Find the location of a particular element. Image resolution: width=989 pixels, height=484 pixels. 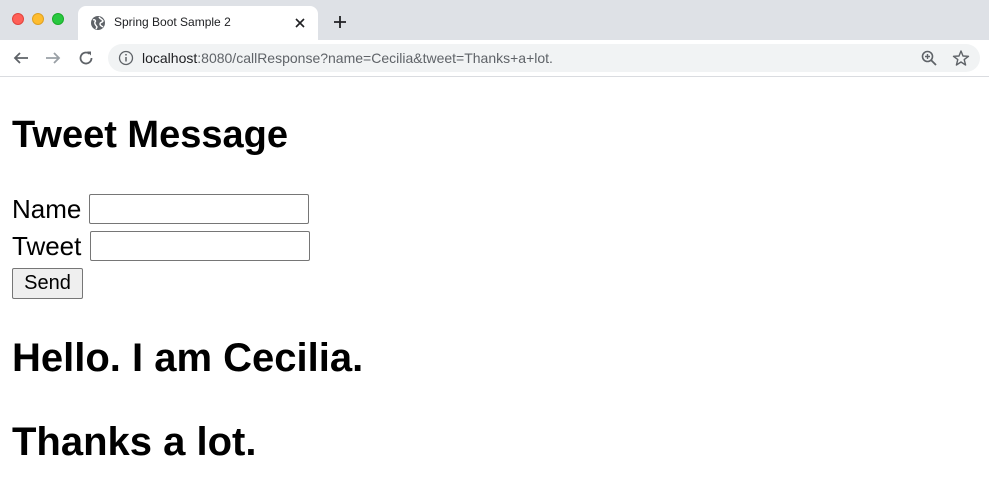

window-maximize-button is located at coordinates (58, 19).